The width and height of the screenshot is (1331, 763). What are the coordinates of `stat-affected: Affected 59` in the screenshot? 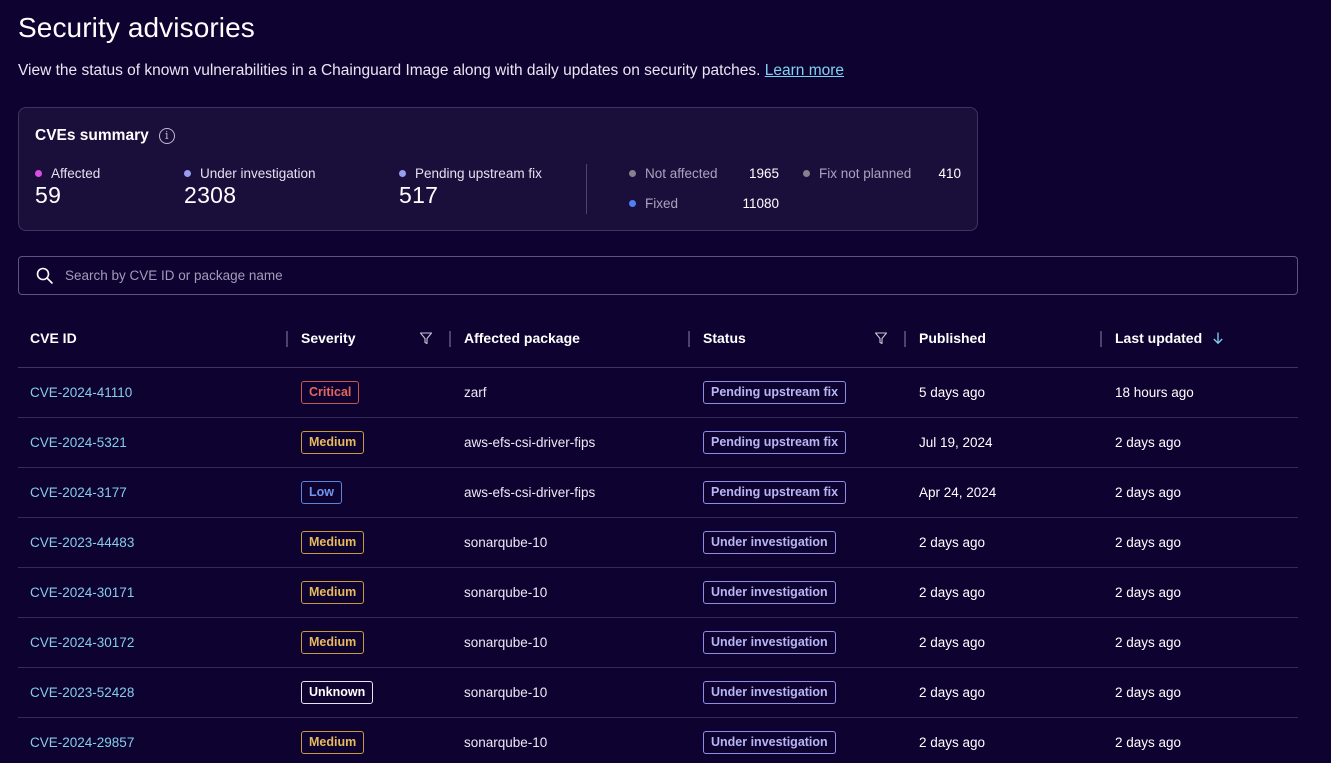 It's located at (67, 187).